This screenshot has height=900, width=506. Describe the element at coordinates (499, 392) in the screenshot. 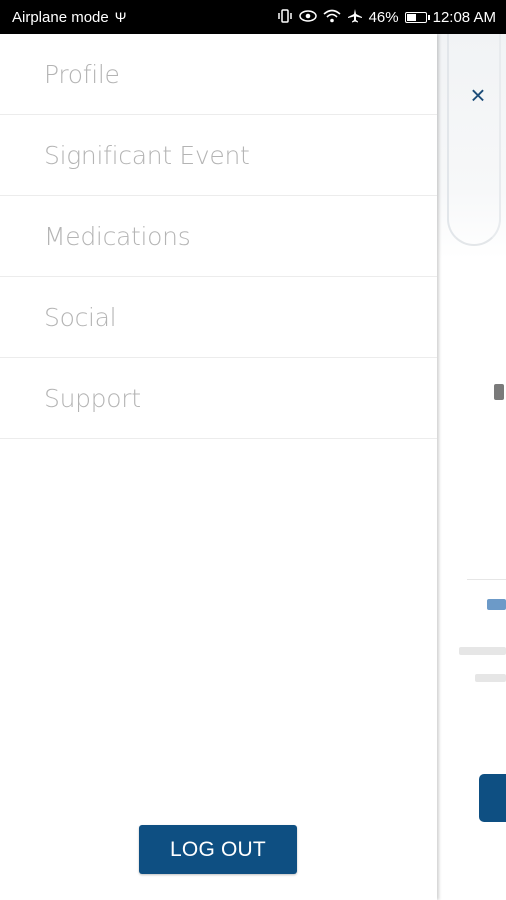

I see `background-content-fragment` at that location.